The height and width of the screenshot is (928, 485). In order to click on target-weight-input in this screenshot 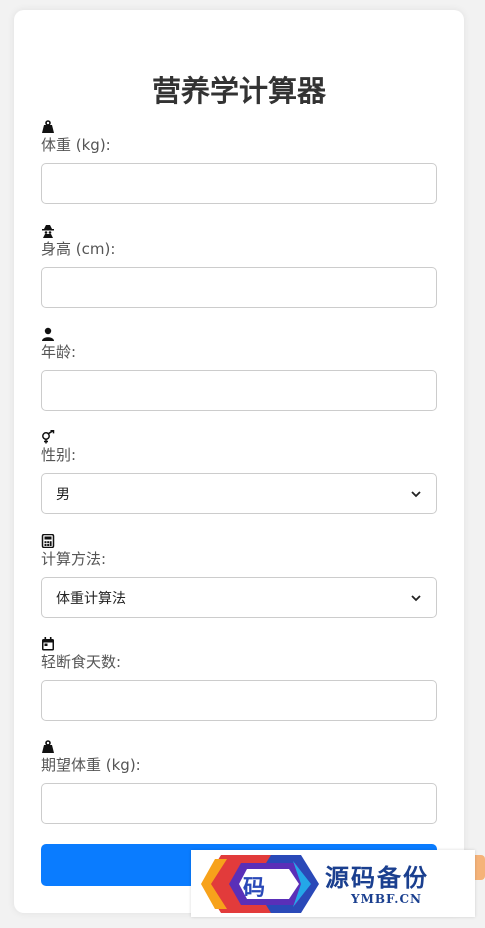, I will do `click(239, 803)`.